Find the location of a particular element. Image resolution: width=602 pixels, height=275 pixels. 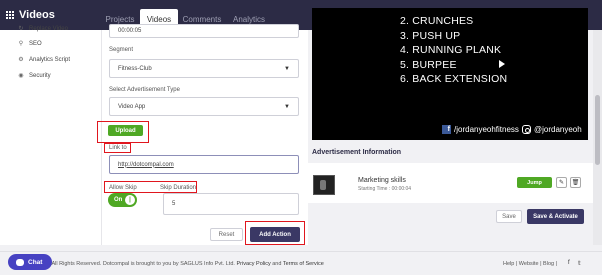

sidebar-item-security: ◉ Security is located at coordinates (34, 76).